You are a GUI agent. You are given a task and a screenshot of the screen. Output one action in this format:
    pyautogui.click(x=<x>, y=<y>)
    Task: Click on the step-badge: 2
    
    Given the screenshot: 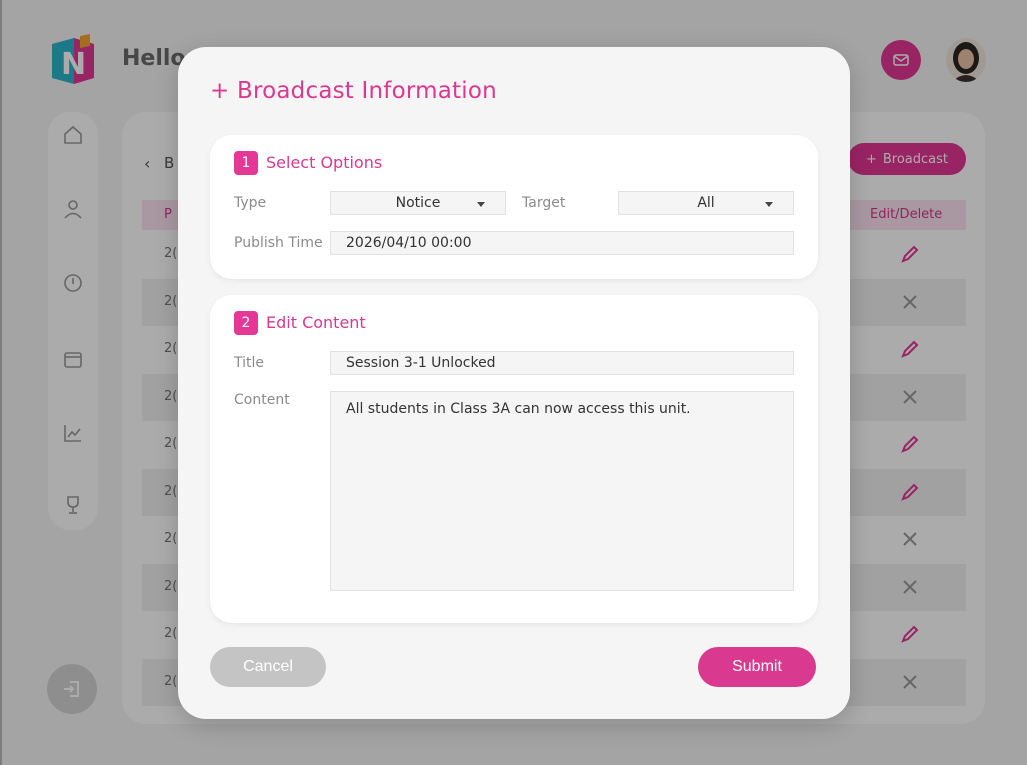 What is the action you would take?
    pyautogui.click(x=246, y=323)
    